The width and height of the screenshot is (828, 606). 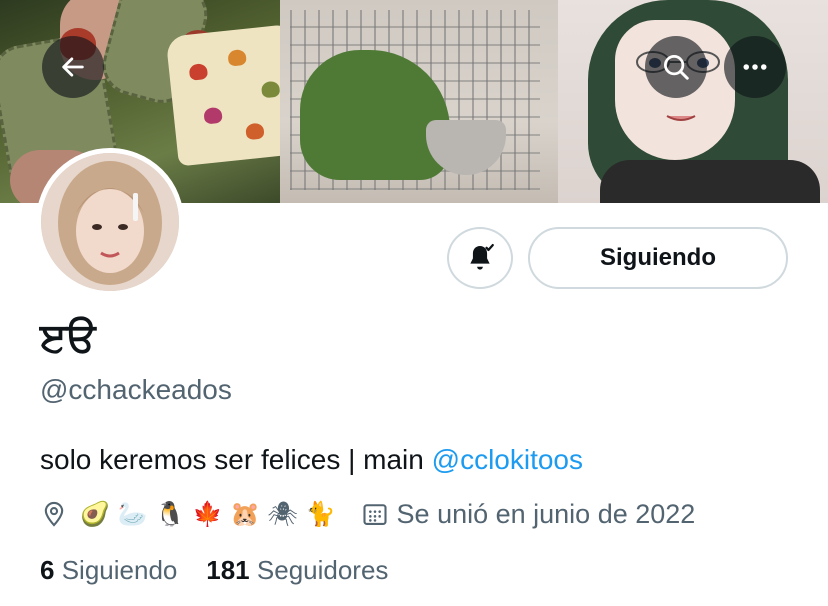 I want to click on profile-meta-row: 🥑 🦢 🐧 🍁 🐹 🕷 🐈 Se unió en junio de 2022, so click(x=367, y=514).